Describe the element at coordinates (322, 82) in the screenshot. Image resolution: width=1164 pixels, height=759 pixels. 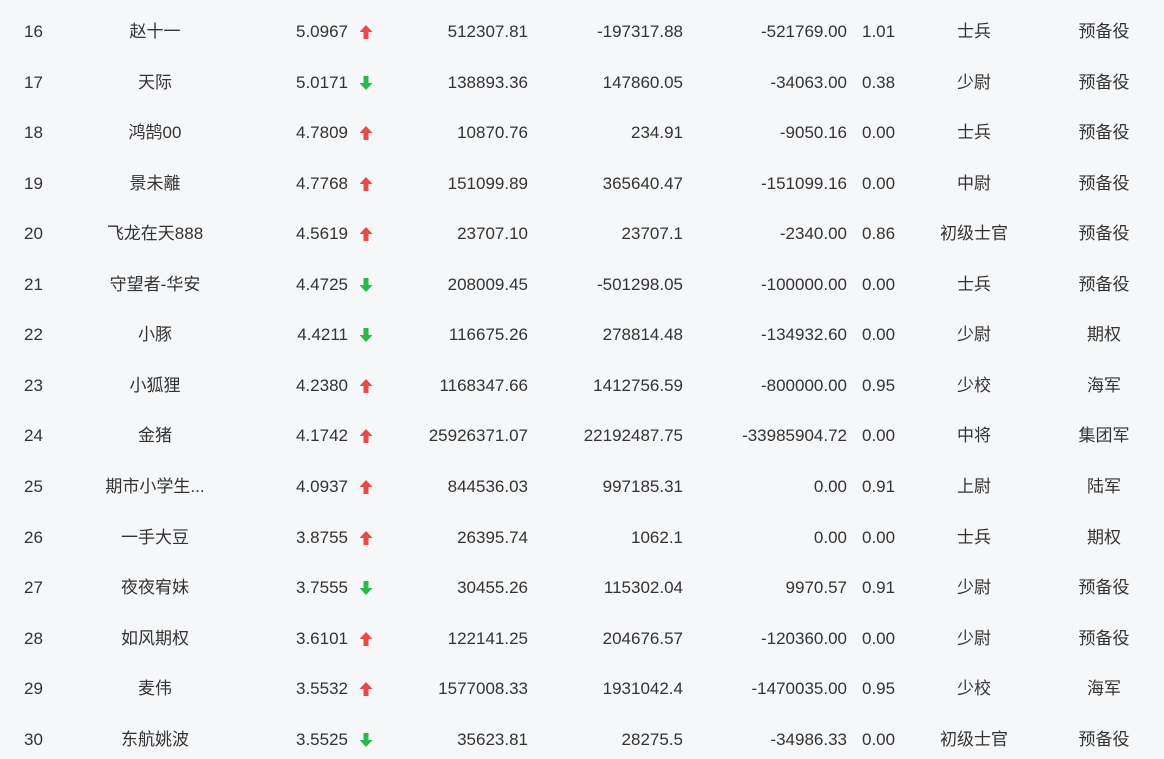
I see `score-cell: 5.0171` at that location.